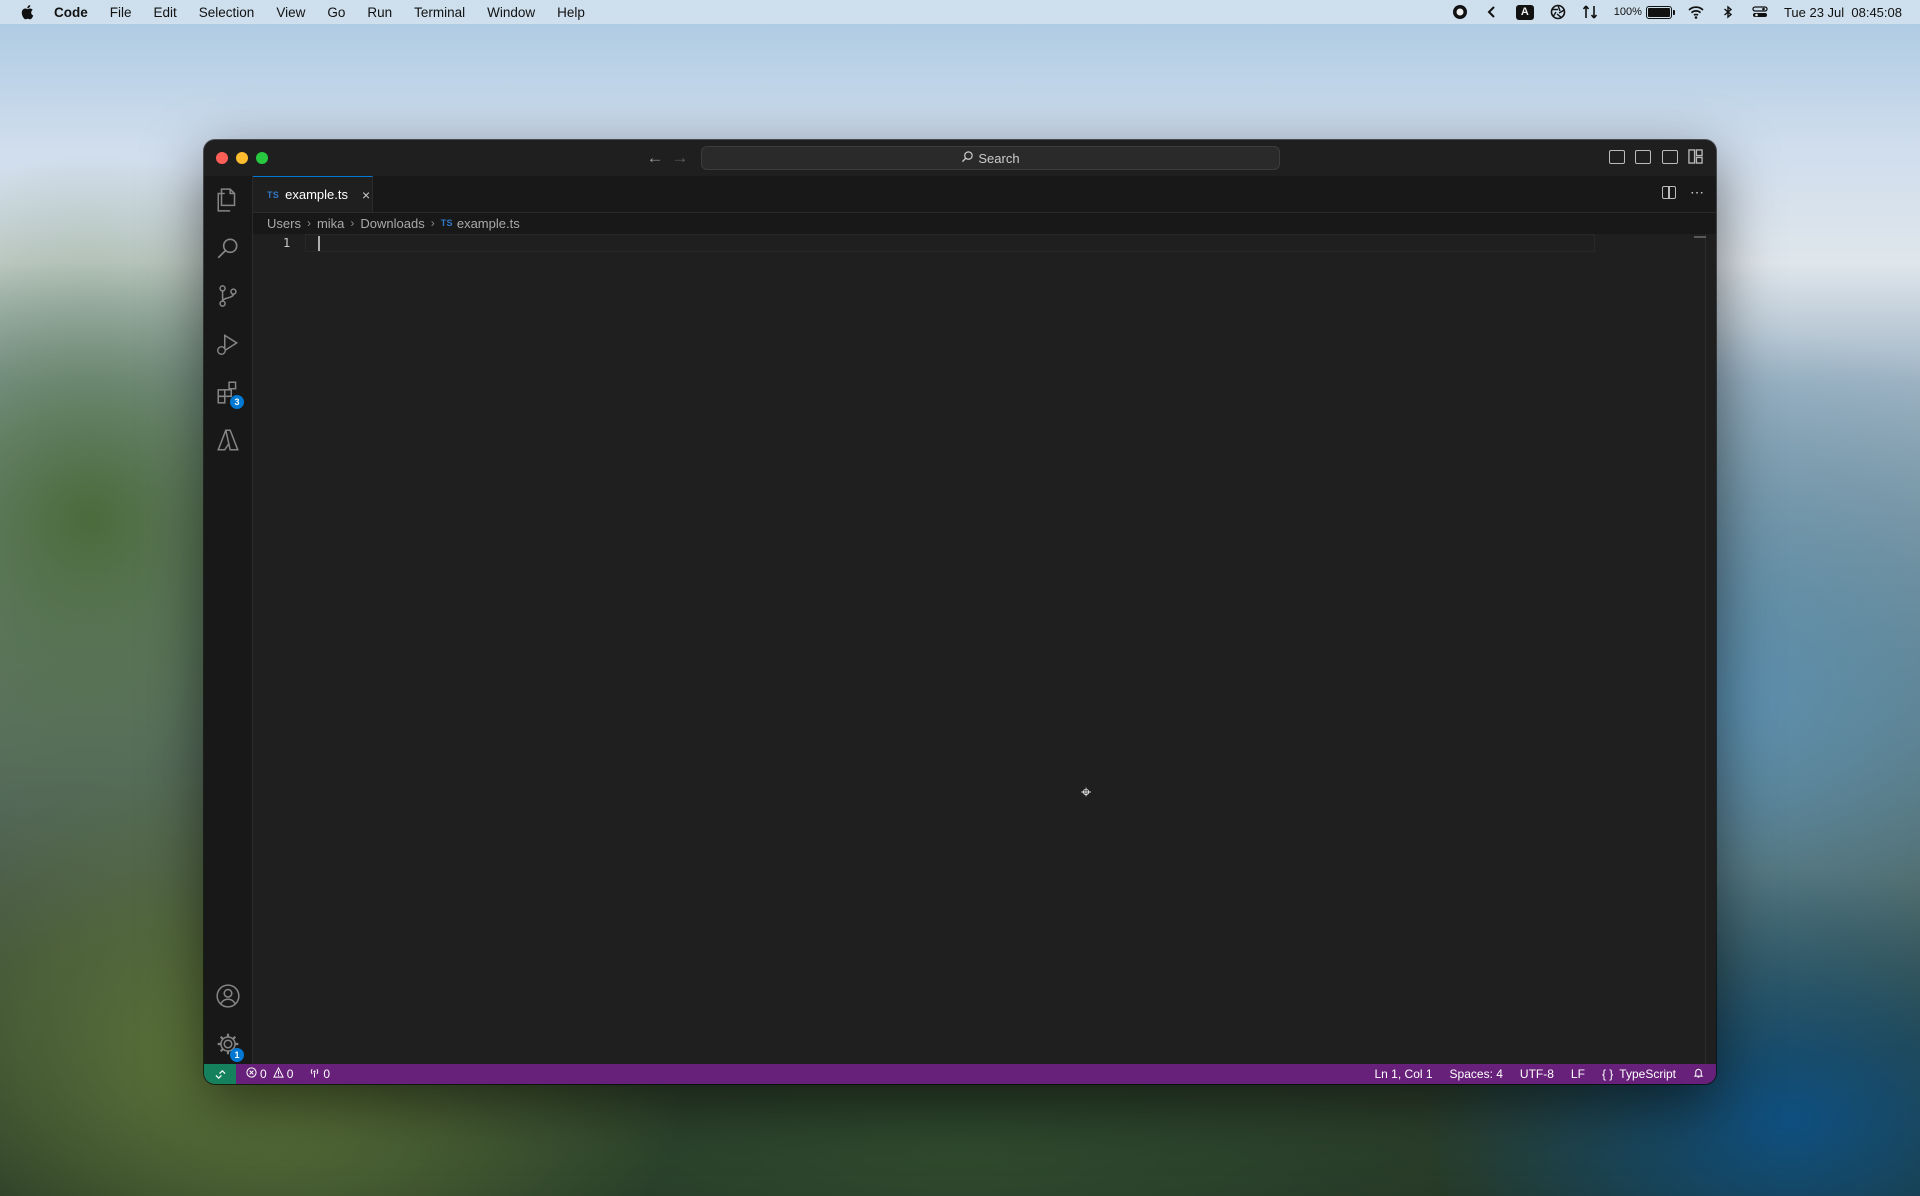  Describe the element at coordinates (1607, 1074) in the screenshot. I see `braces-icon: { }` at that location.